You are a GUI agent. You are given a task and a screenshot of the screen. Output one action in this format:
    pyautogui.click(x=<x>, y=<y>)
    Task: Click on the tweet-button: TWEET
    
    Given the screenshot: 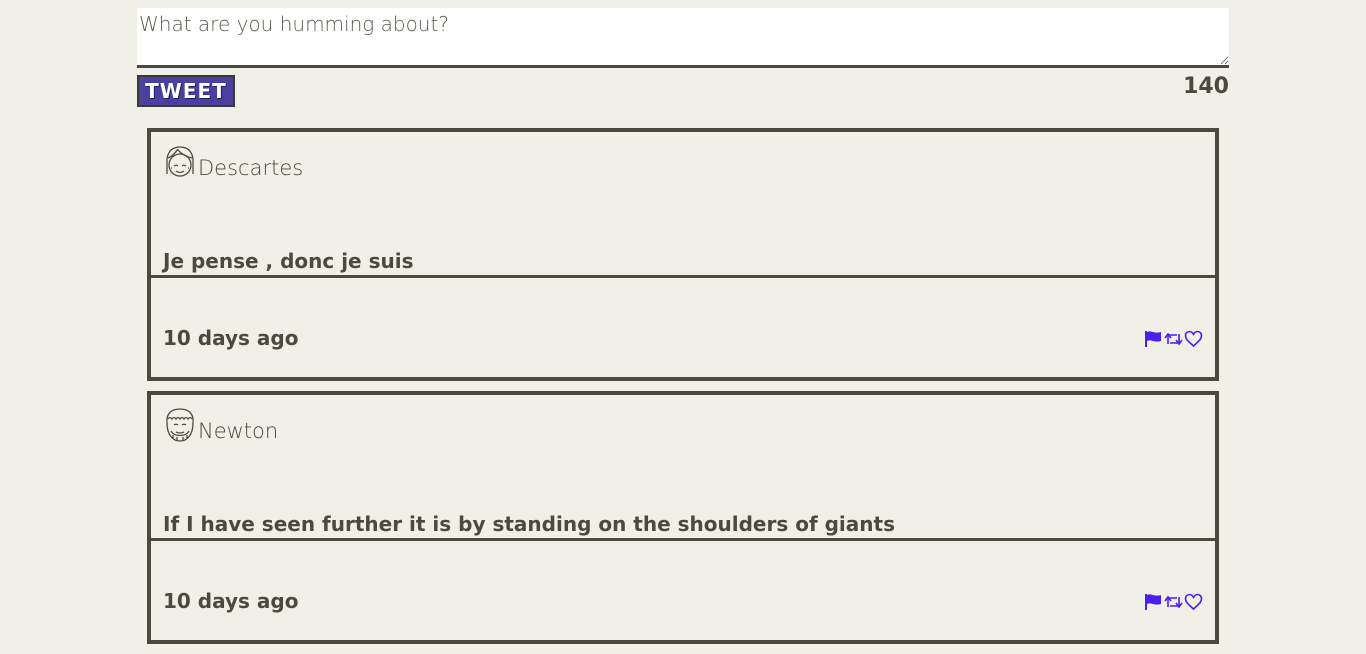 What is the action you would take?
    pyautogui.click(x=186, y=91)
    